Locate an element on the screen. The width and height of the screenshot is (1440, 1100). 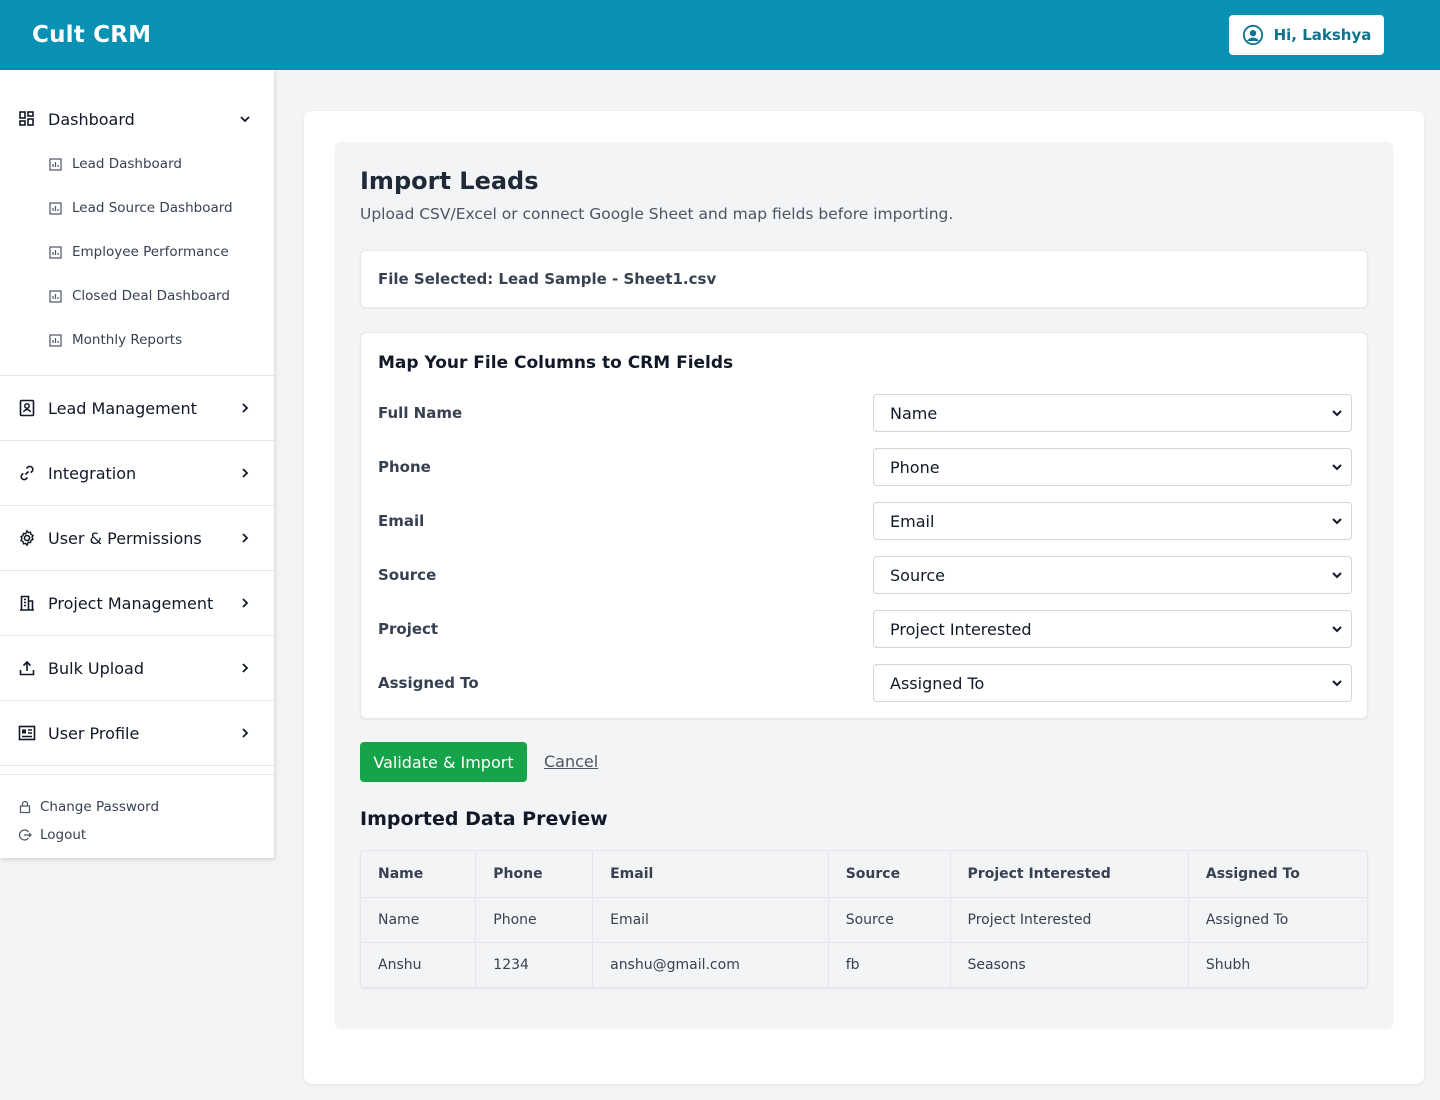
user-menu-button: Hi, Lakshya is located at coordinates (1306, 35).